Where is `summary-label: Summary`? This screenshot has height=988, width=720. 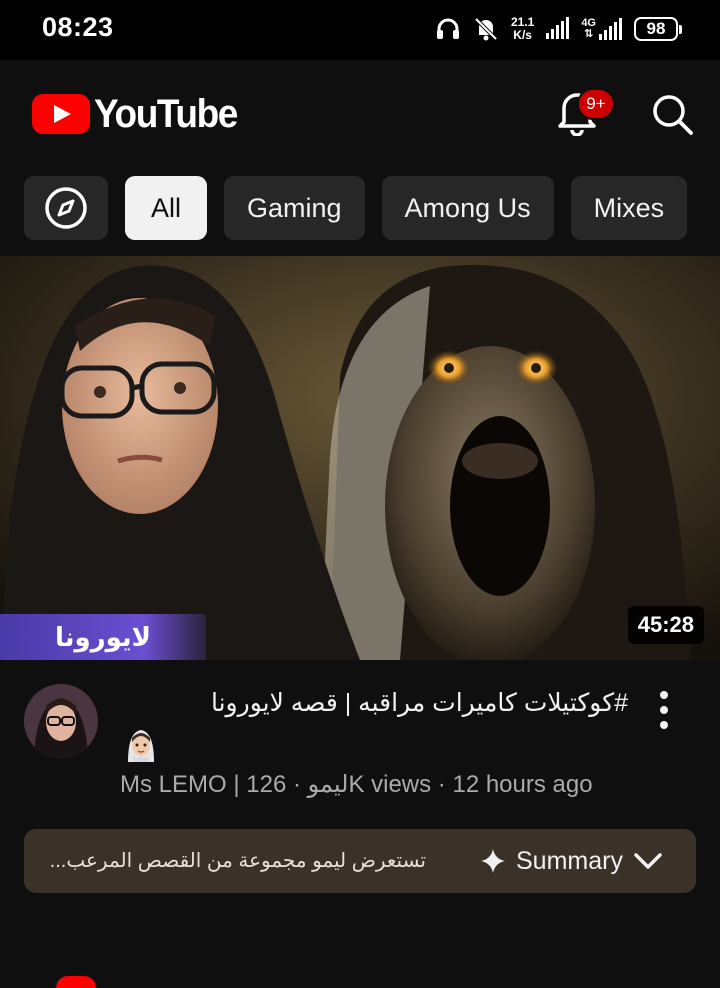 summary-label: Summary is located at coordinates (569, 860).